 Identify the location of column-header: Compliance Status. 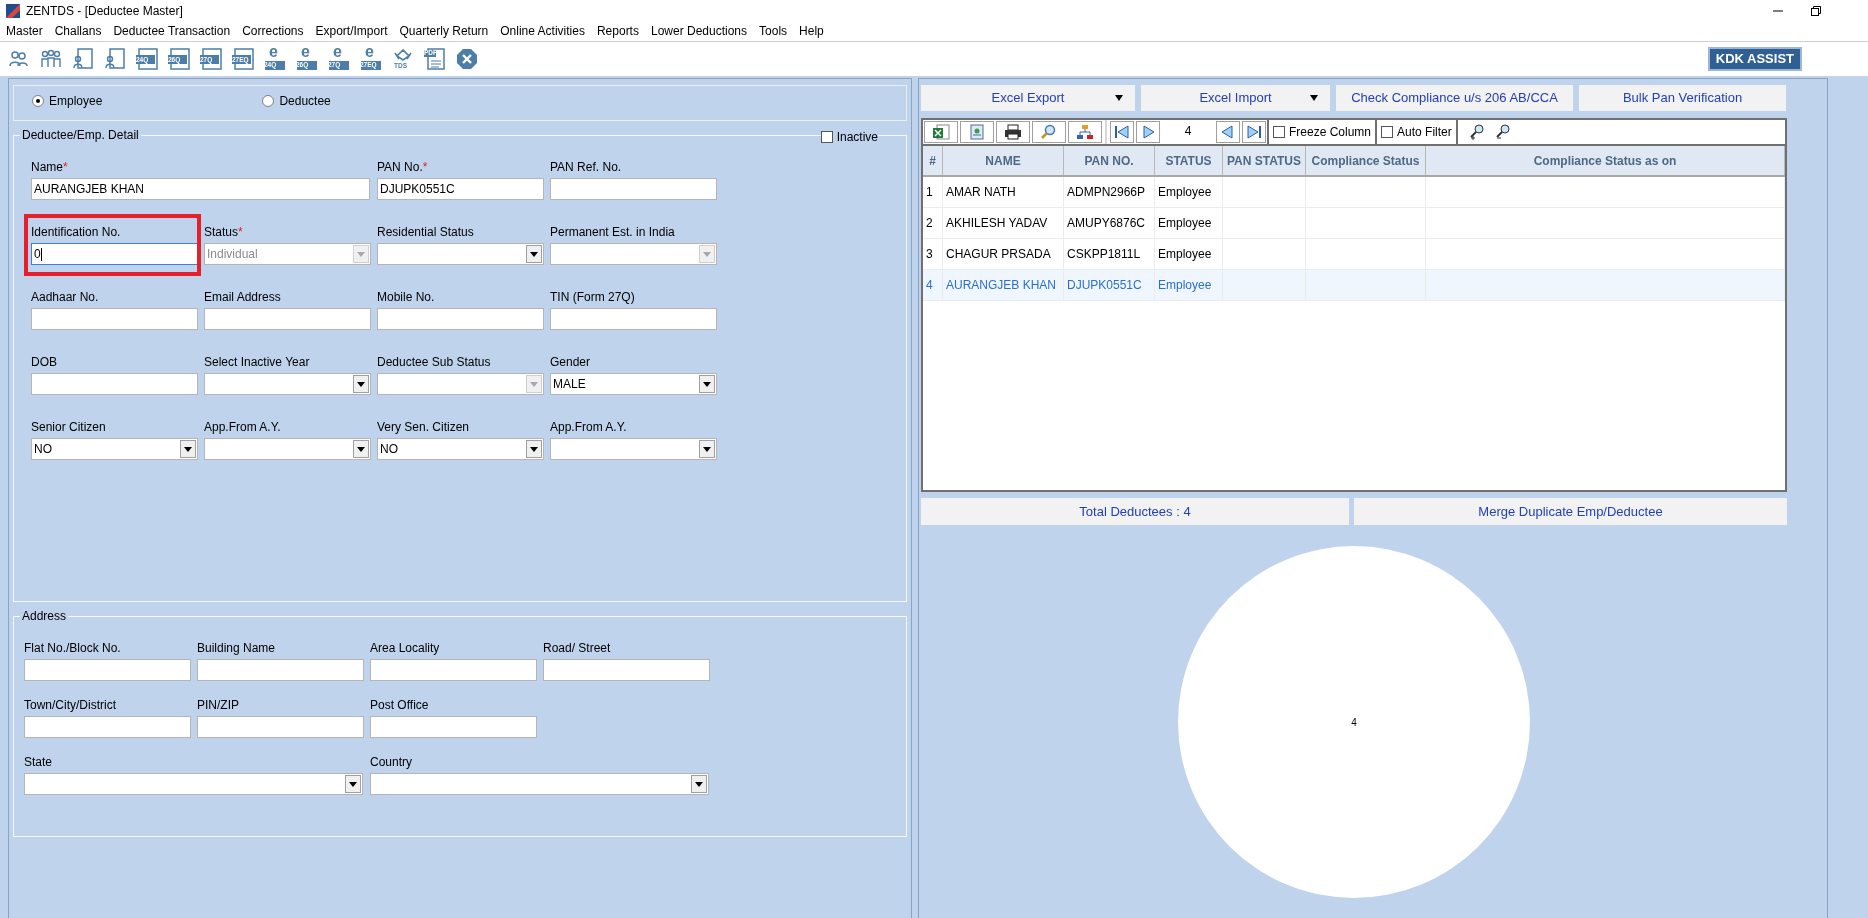
(1366, 160).